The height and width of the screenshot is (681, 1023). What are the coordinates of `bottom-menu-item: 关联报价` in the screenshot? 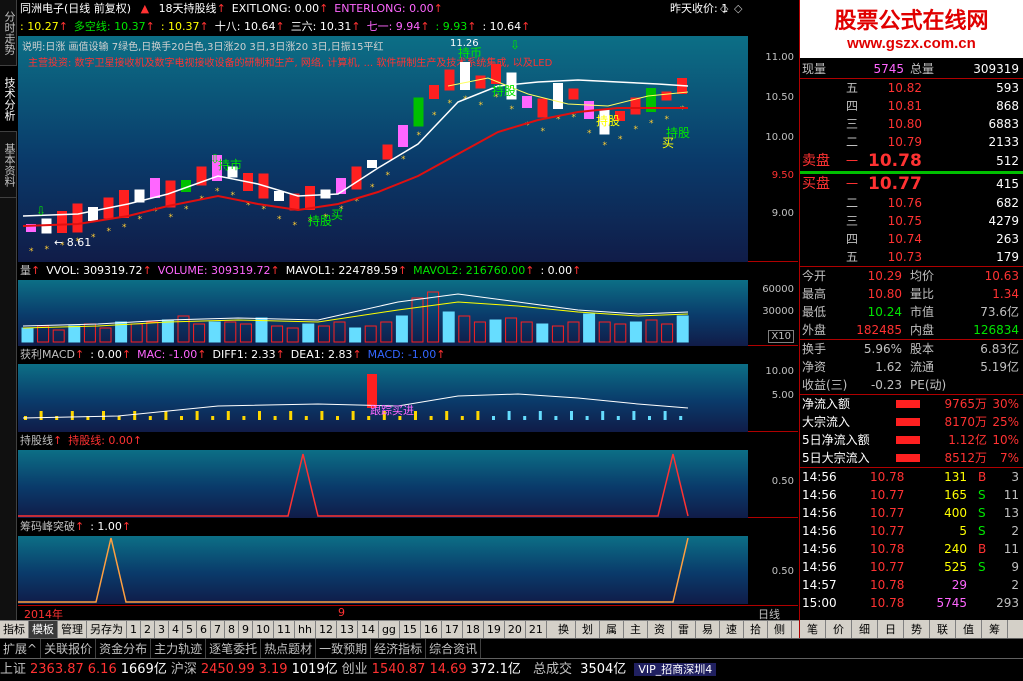 It's located at (69, 649).